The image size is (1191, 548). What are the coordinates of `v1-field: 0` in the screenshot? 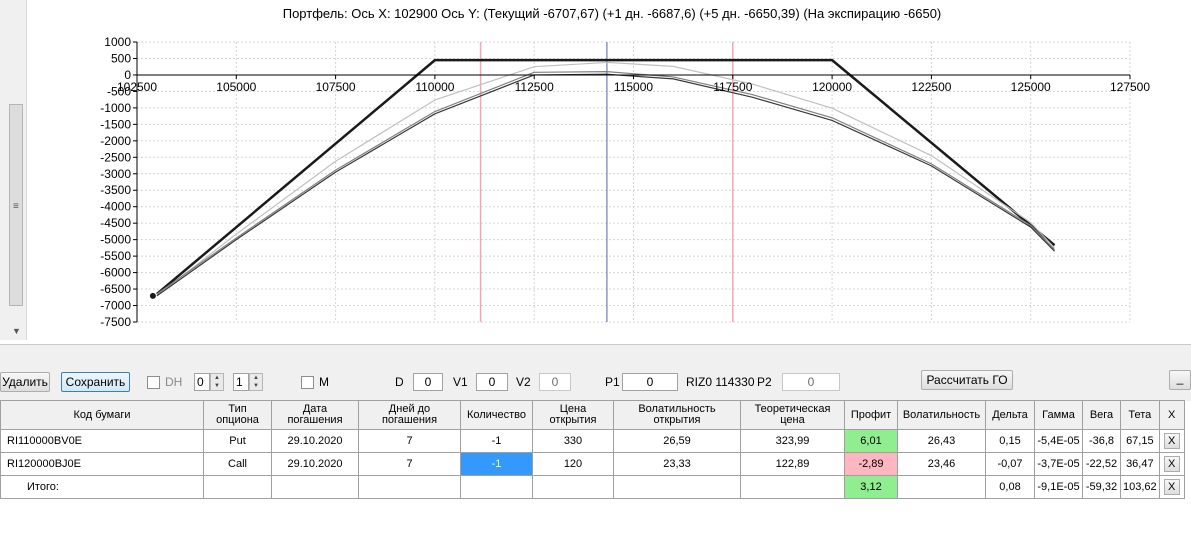 It's located at (492, 382).